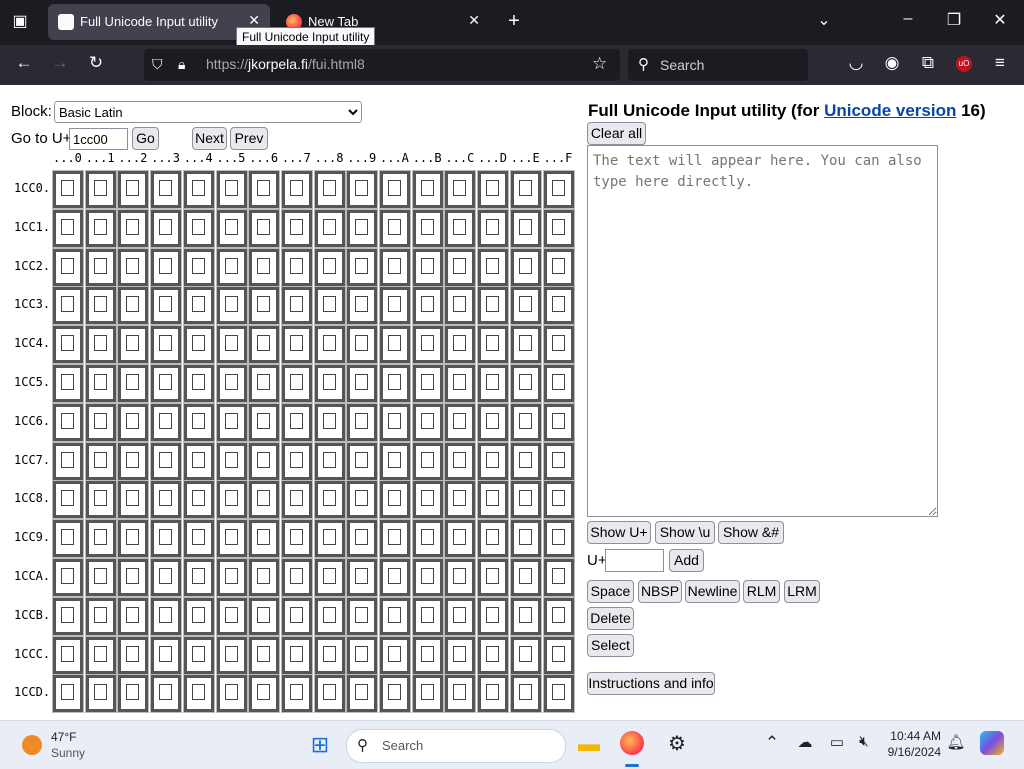 The image size is (1024, 769). I want to click on lock-icon: 🔒︎, so click(181, 64).